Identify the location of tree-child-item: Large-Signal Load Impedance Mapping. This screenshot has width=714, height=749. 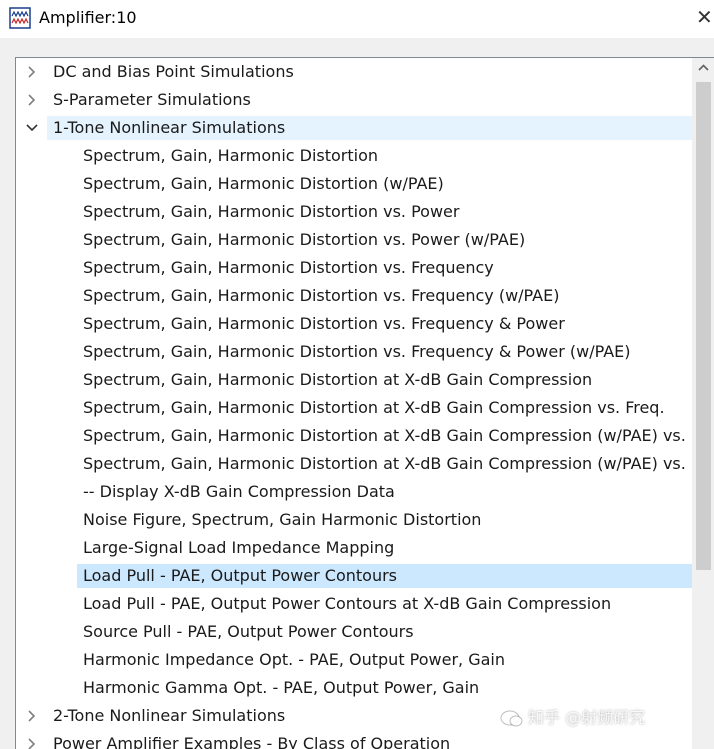
(354, 548).